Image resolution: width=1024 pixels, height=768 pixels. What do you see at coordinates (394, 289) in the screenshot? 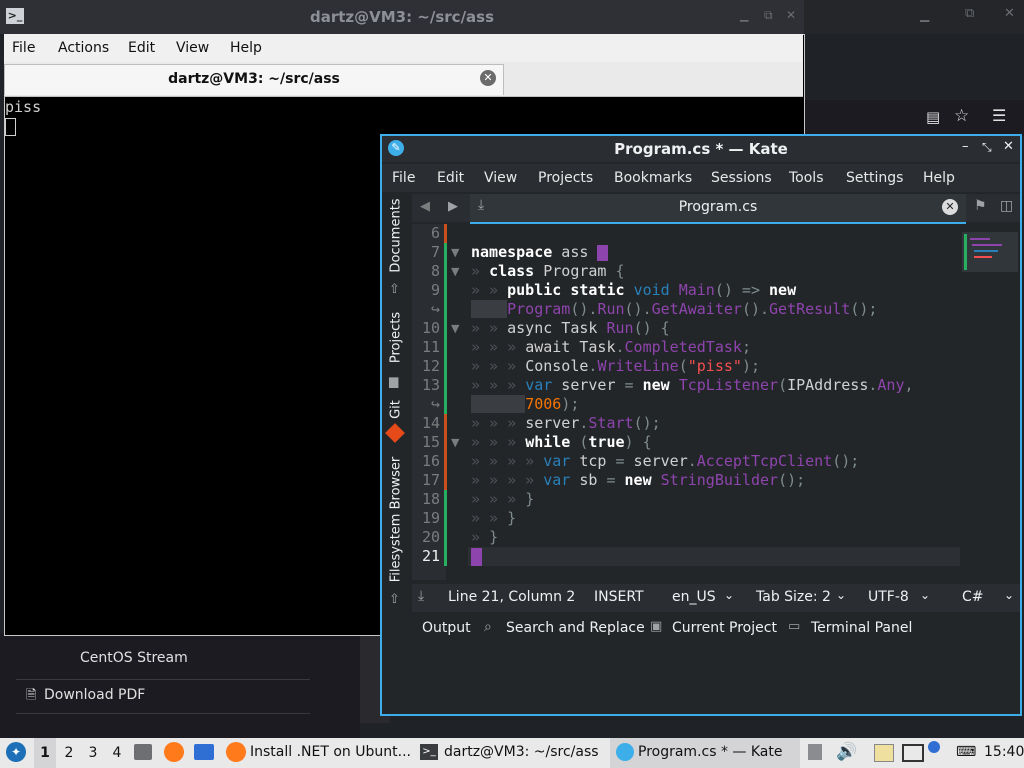
I see `upload-icon: ⇧` at bounding box center [394, 289].